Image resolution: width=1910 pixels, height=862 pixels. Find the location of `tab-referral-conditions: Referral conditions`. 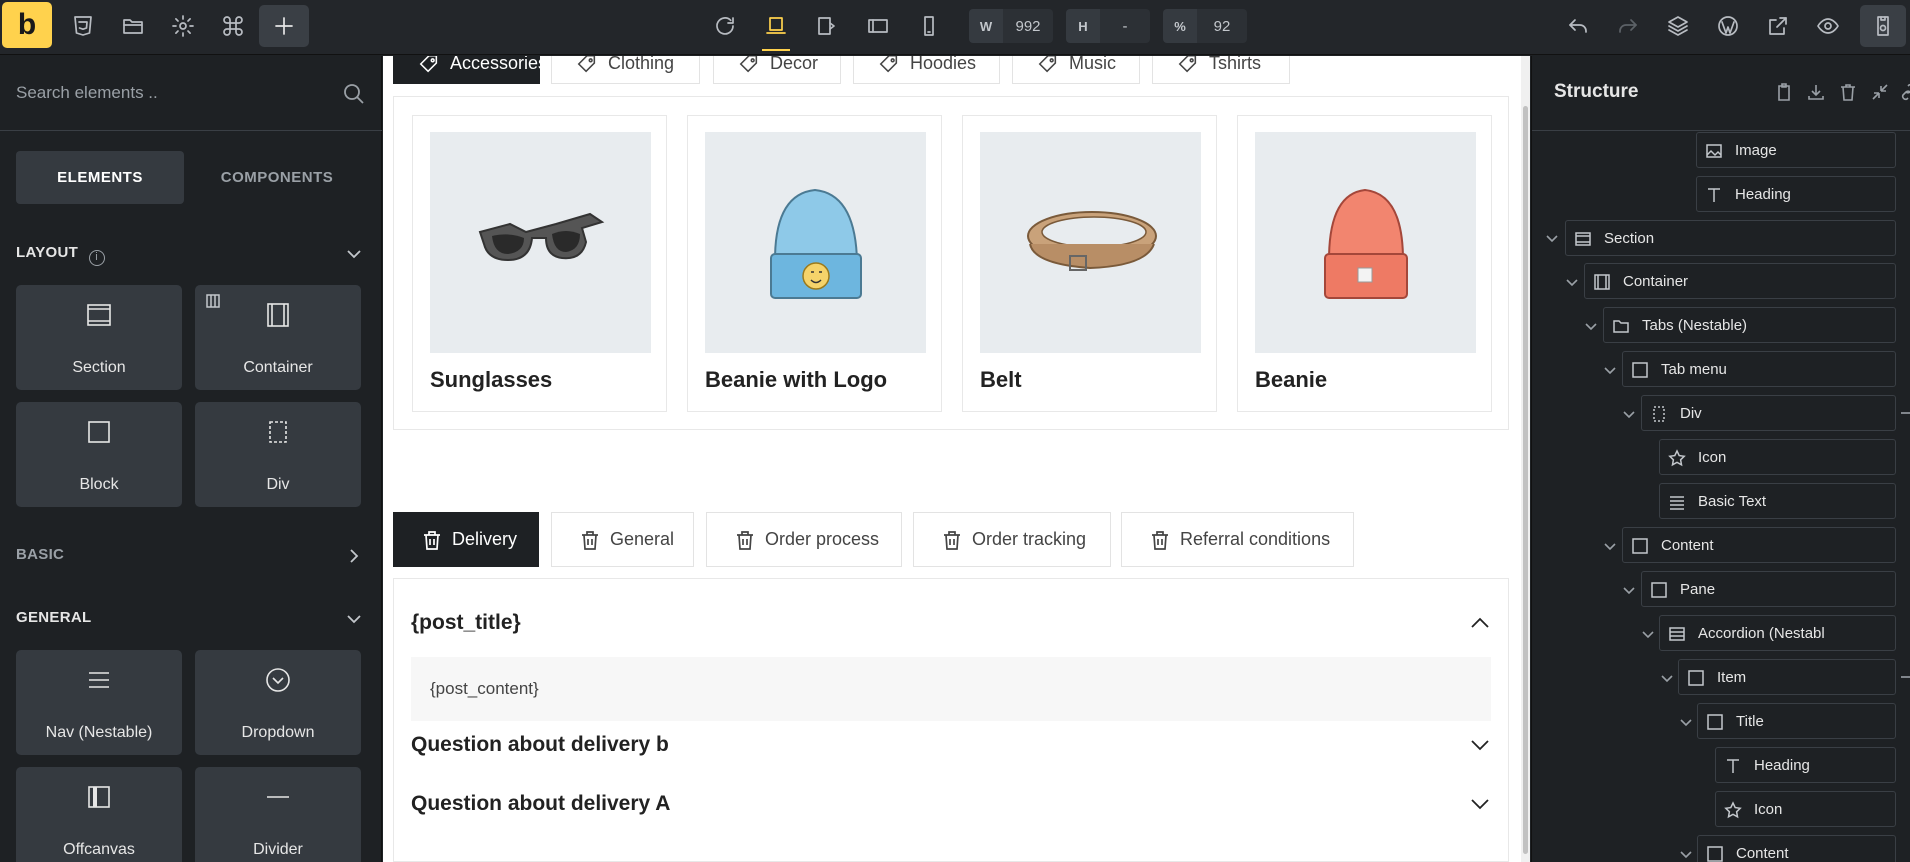

tab-referral-conditions: Referral conditions is located at coordinates (1237, 539).